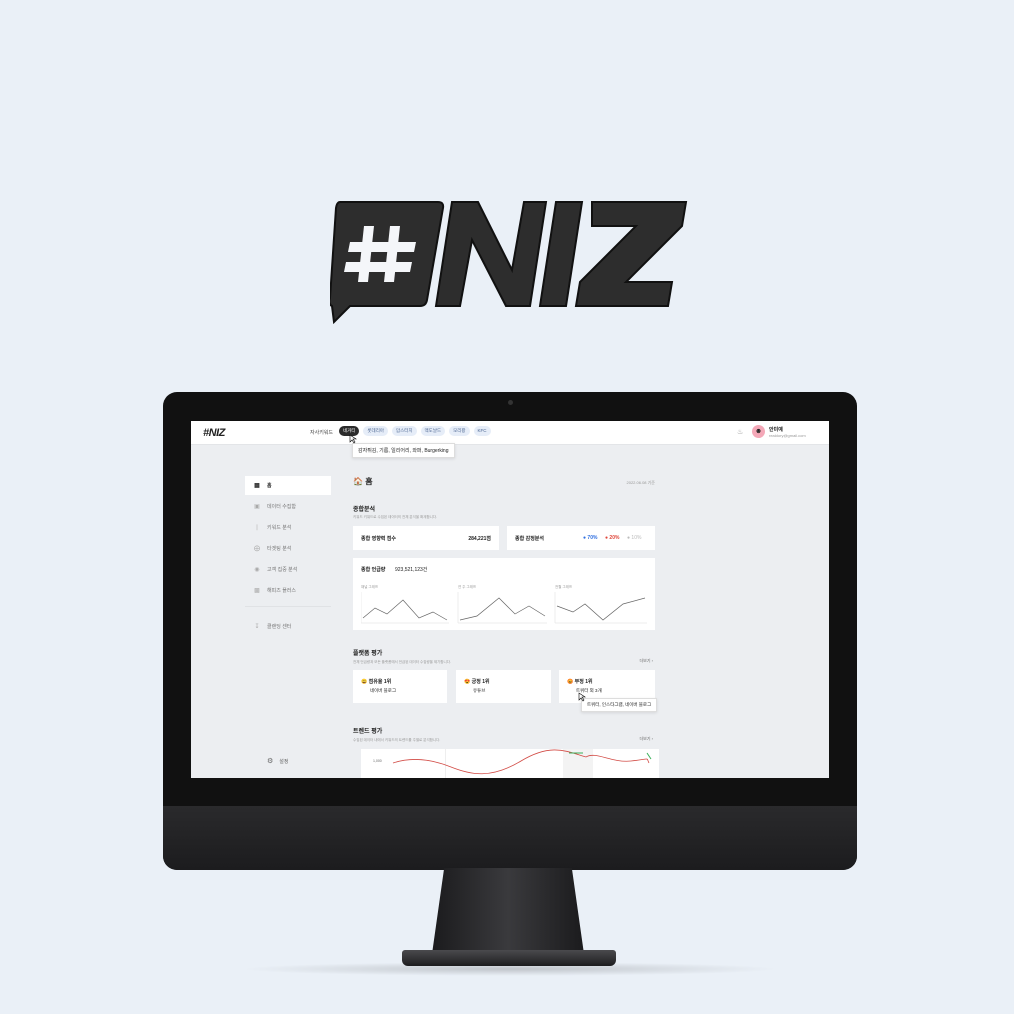  What do you see at coordinates (581, 538) in the screenshot?
I see `sentiment-card: 종합 감정분석 ● 70% ● 20% ● 10%` at bounding box center [581, 538].